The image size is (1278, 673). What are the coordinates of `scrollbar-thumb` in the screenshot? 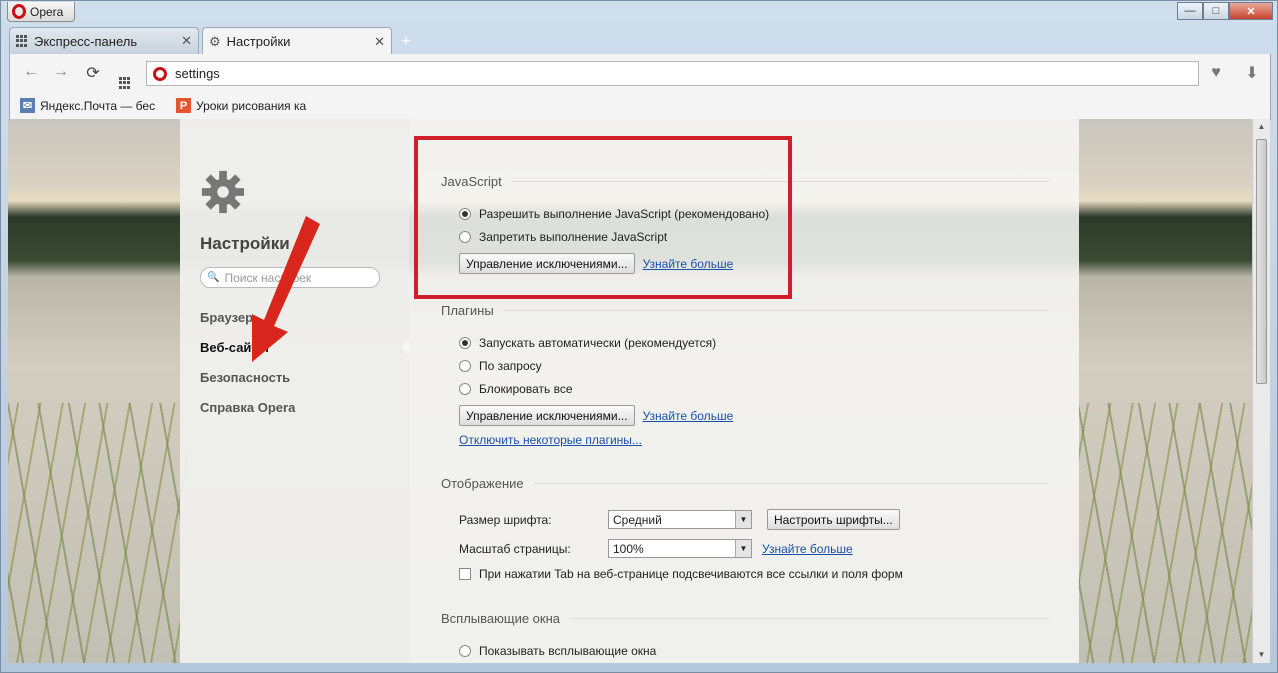 It's located at (1261, 261).